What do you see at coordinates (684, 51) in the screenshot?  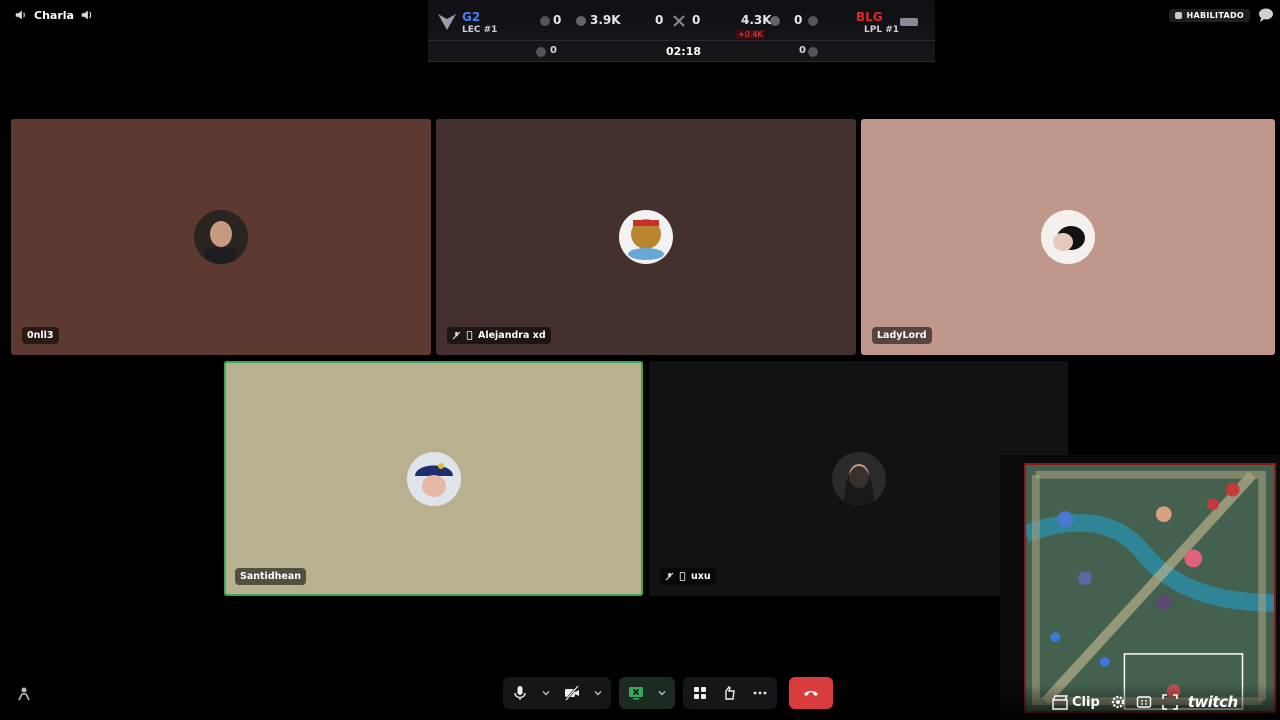 I see `game-timer: 02:18` at bounding box center [684, 51].